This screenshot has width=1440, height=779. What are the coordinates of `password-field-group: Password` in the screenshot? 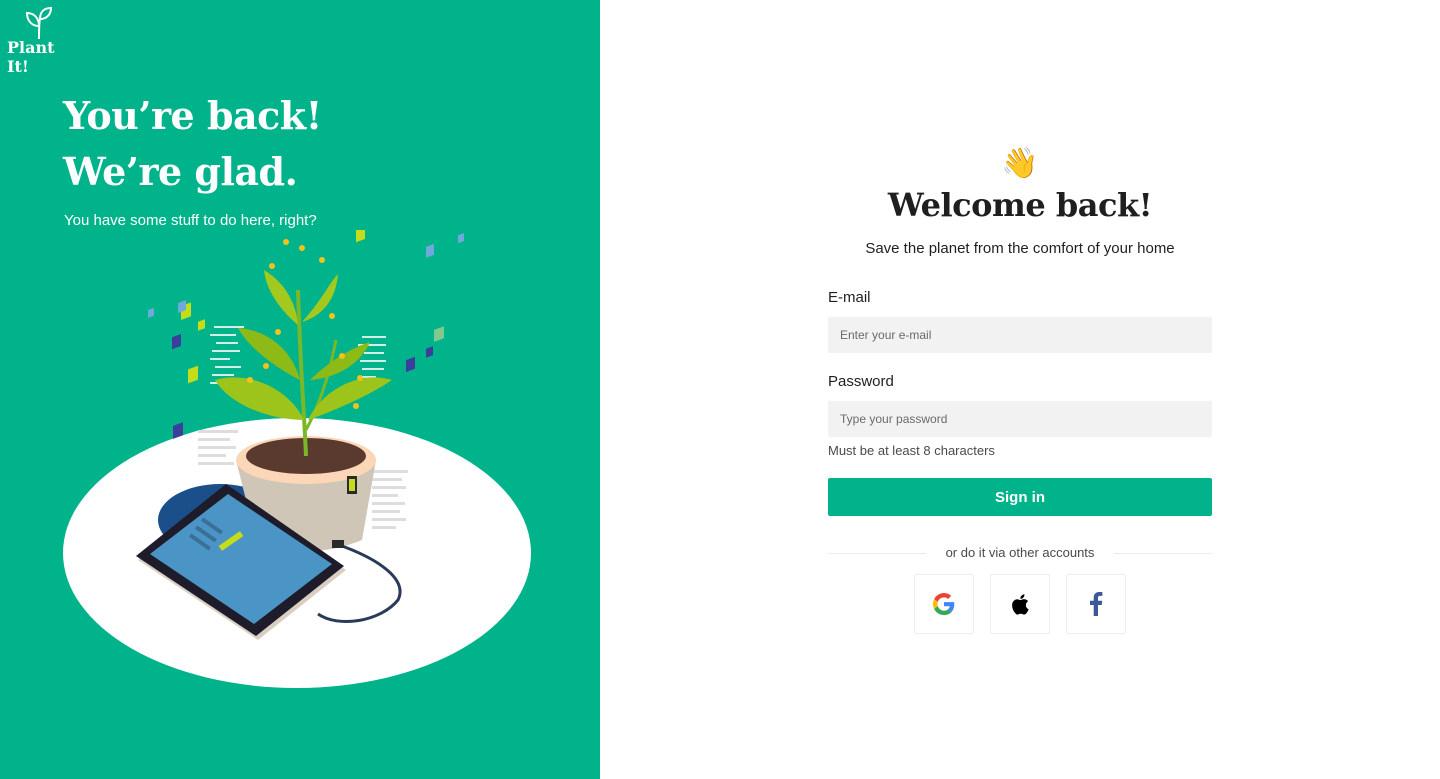 It's located at (1020, 404).